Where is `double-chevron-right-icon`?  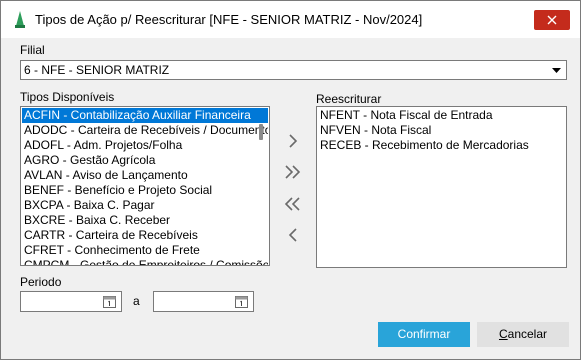
double-chevron-right-icon is located at coordinates (293, 172).